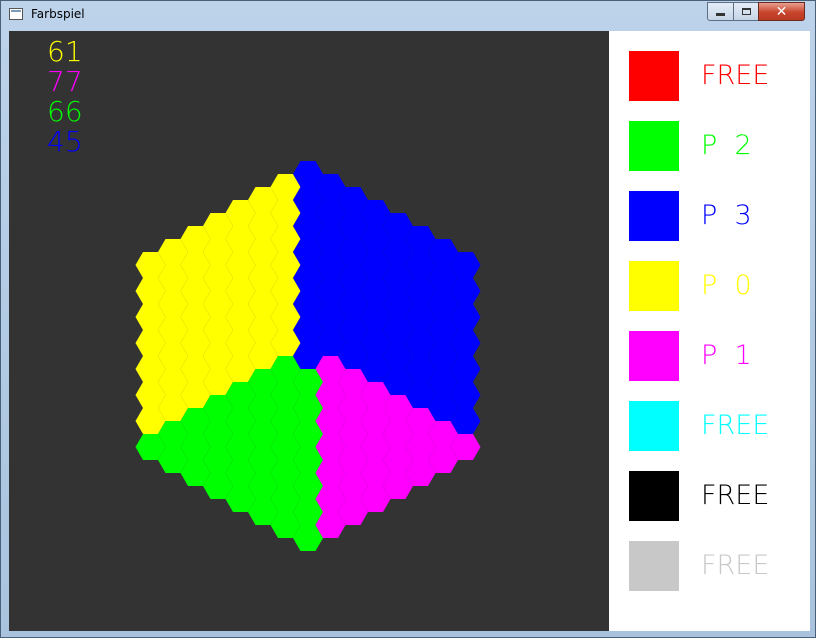  Describe the element at coordinates (726, 145) in the screenshot. I see `green-slot-label: P 2` at that location.